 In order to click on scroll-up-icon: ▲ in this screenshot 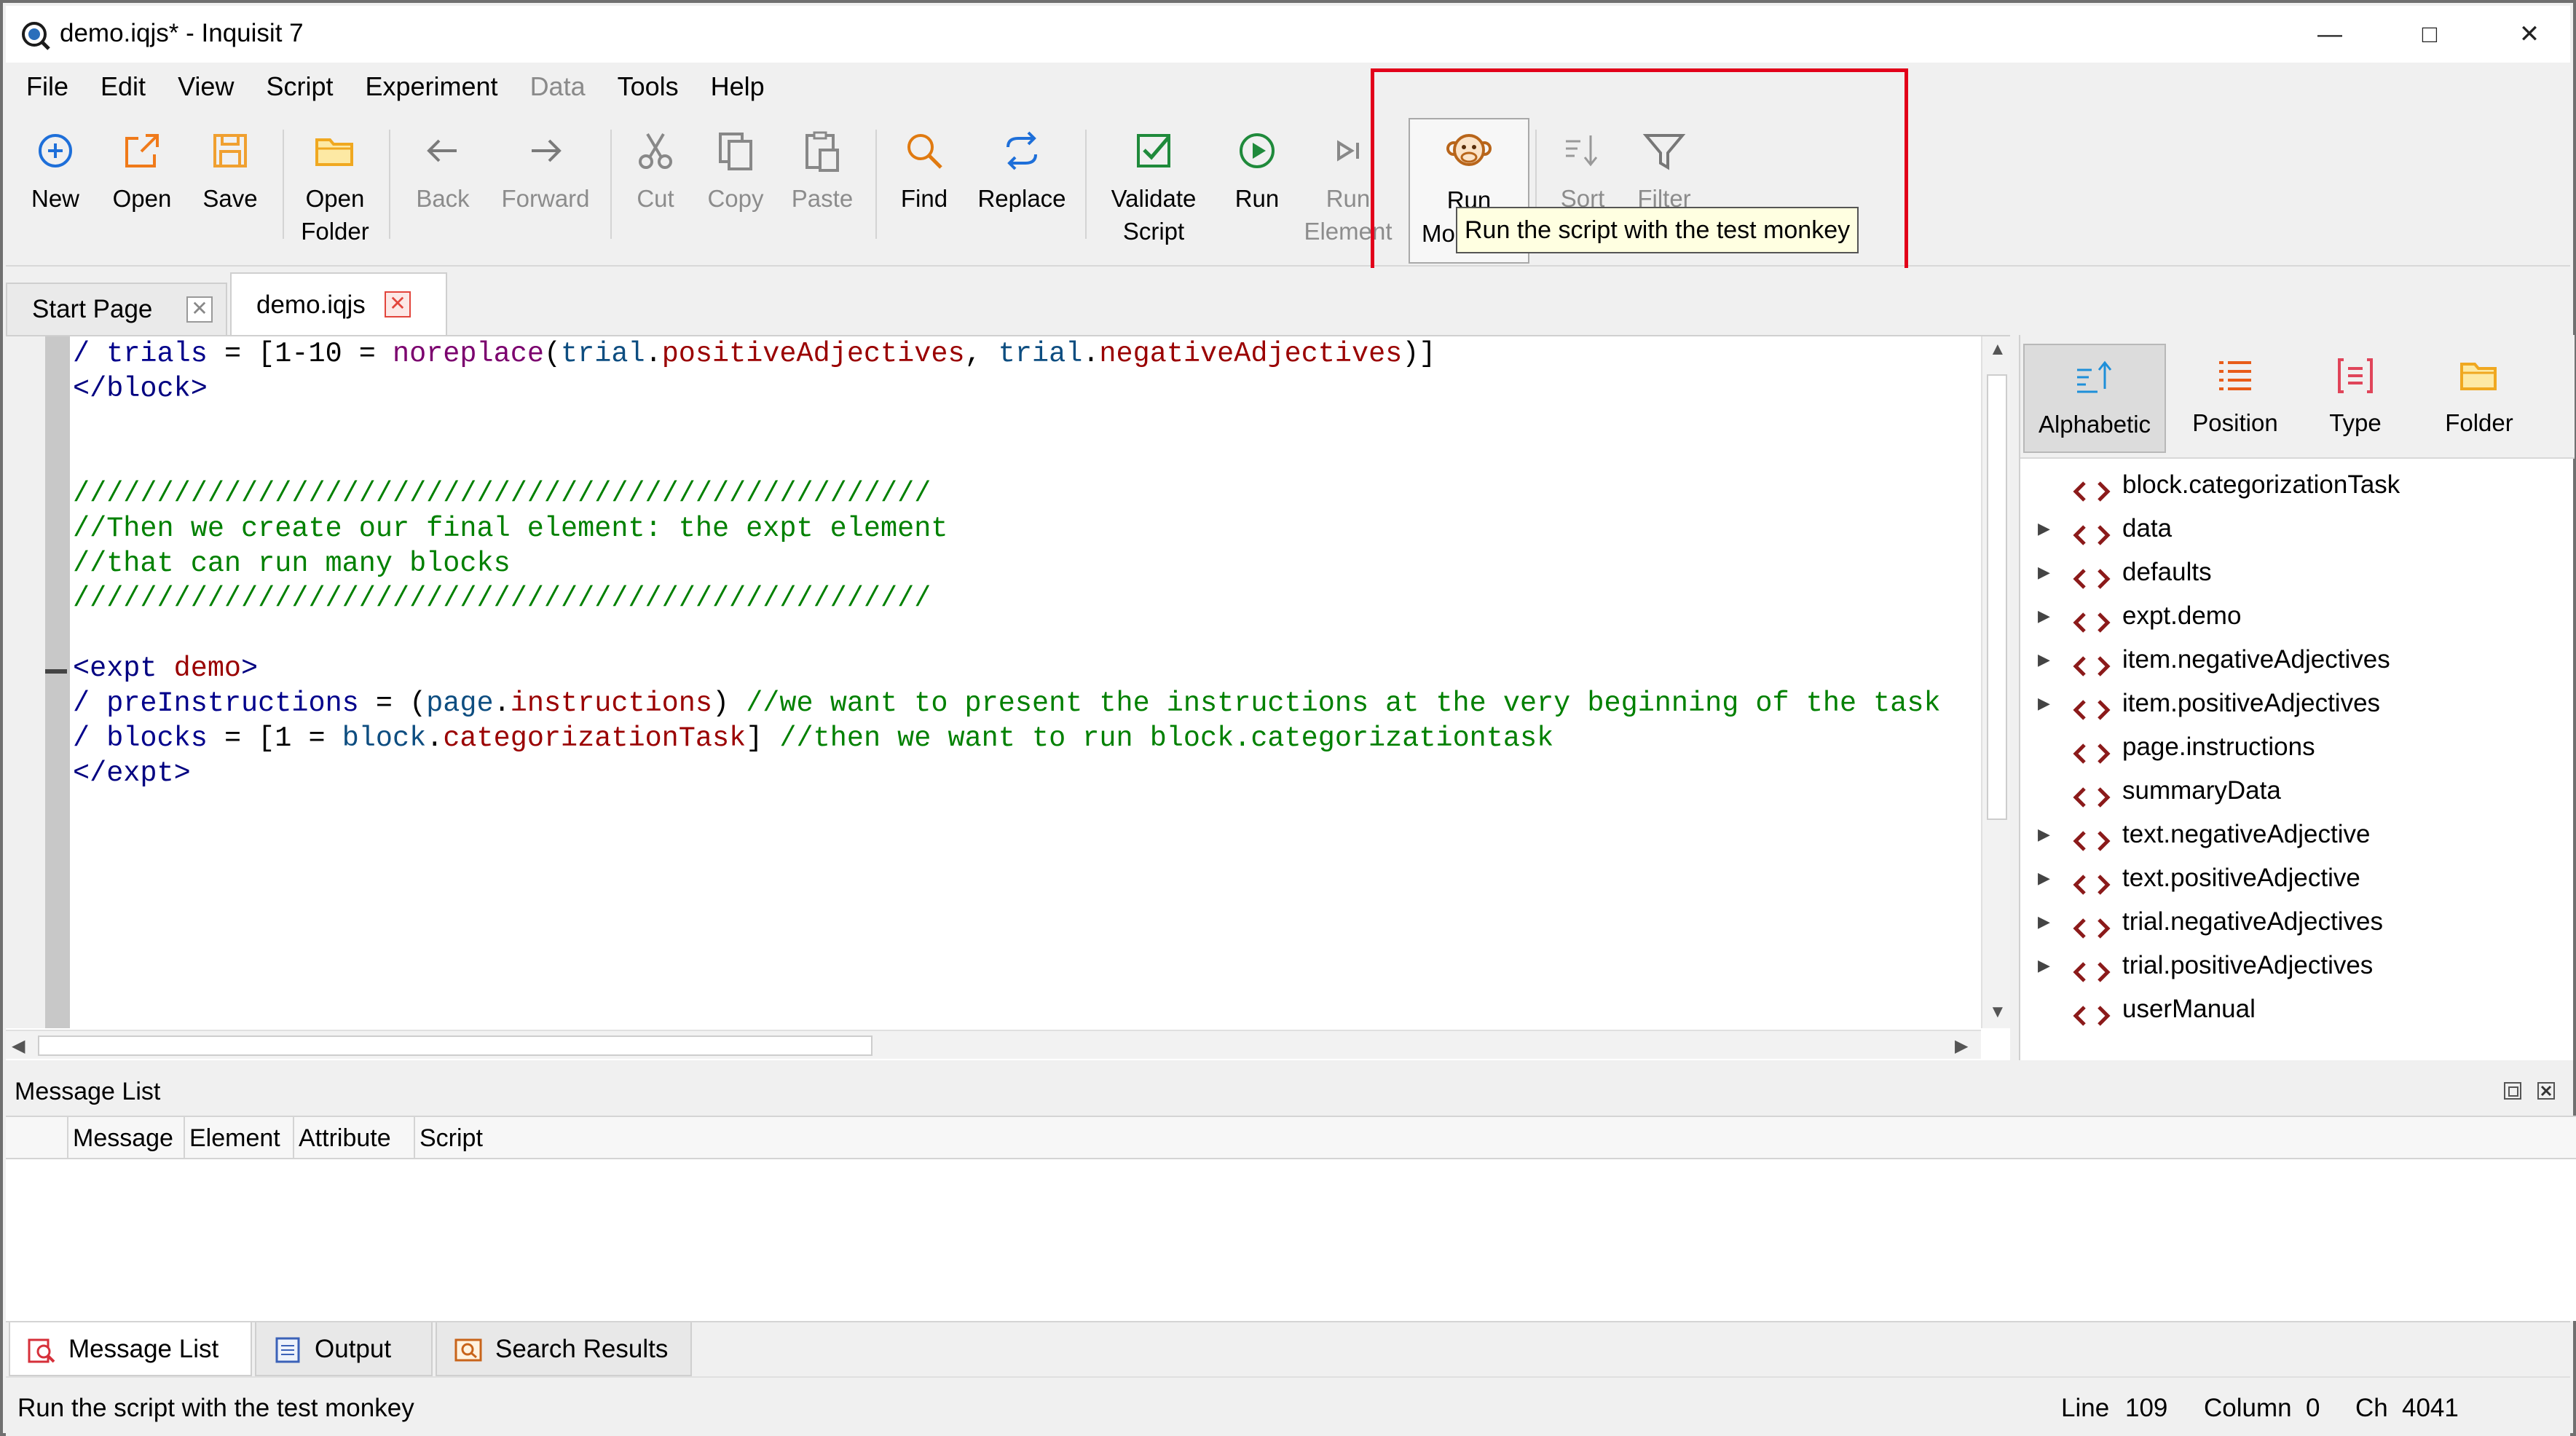, I will do `click(1997, 349)`.